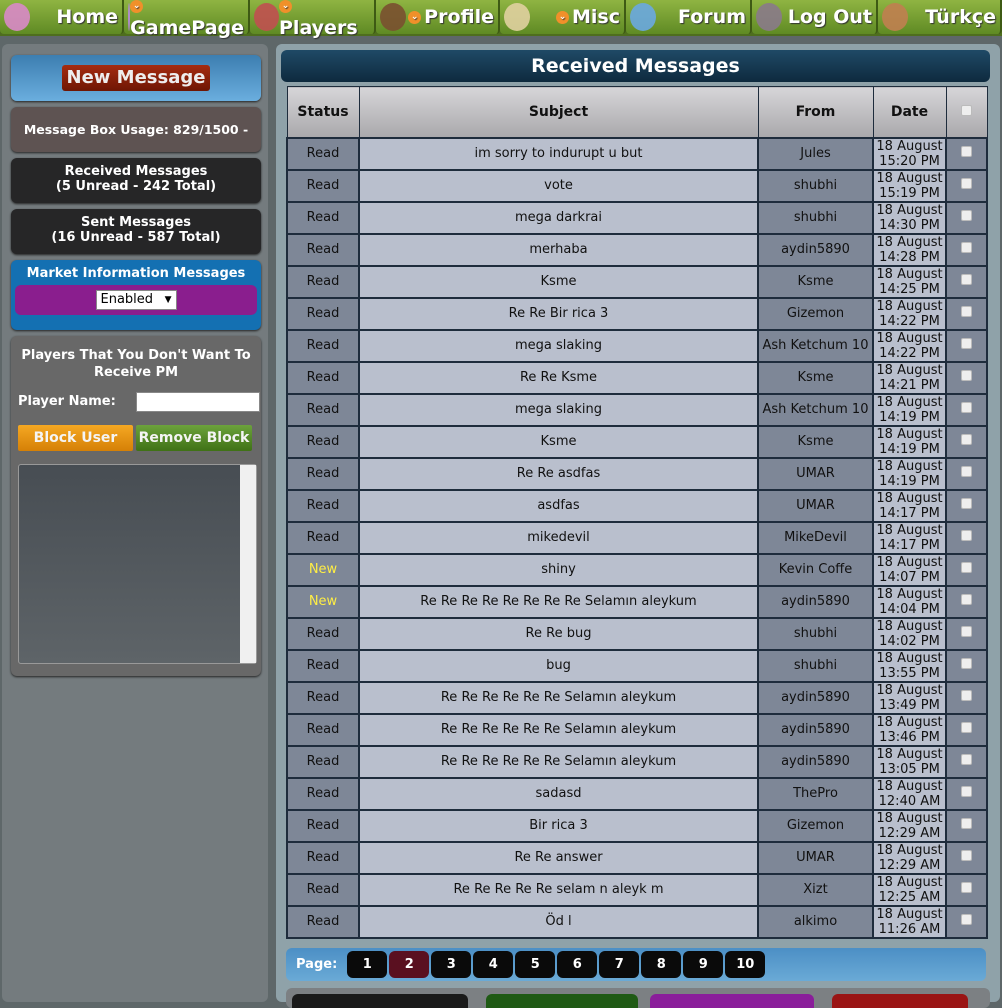 The width and height of the screenshot is (1002, 1008). What do you see at coordinates (558, 633) in the screenshot?
I see `subject-cell: Re Re bug` at bounding box center [558, 633].